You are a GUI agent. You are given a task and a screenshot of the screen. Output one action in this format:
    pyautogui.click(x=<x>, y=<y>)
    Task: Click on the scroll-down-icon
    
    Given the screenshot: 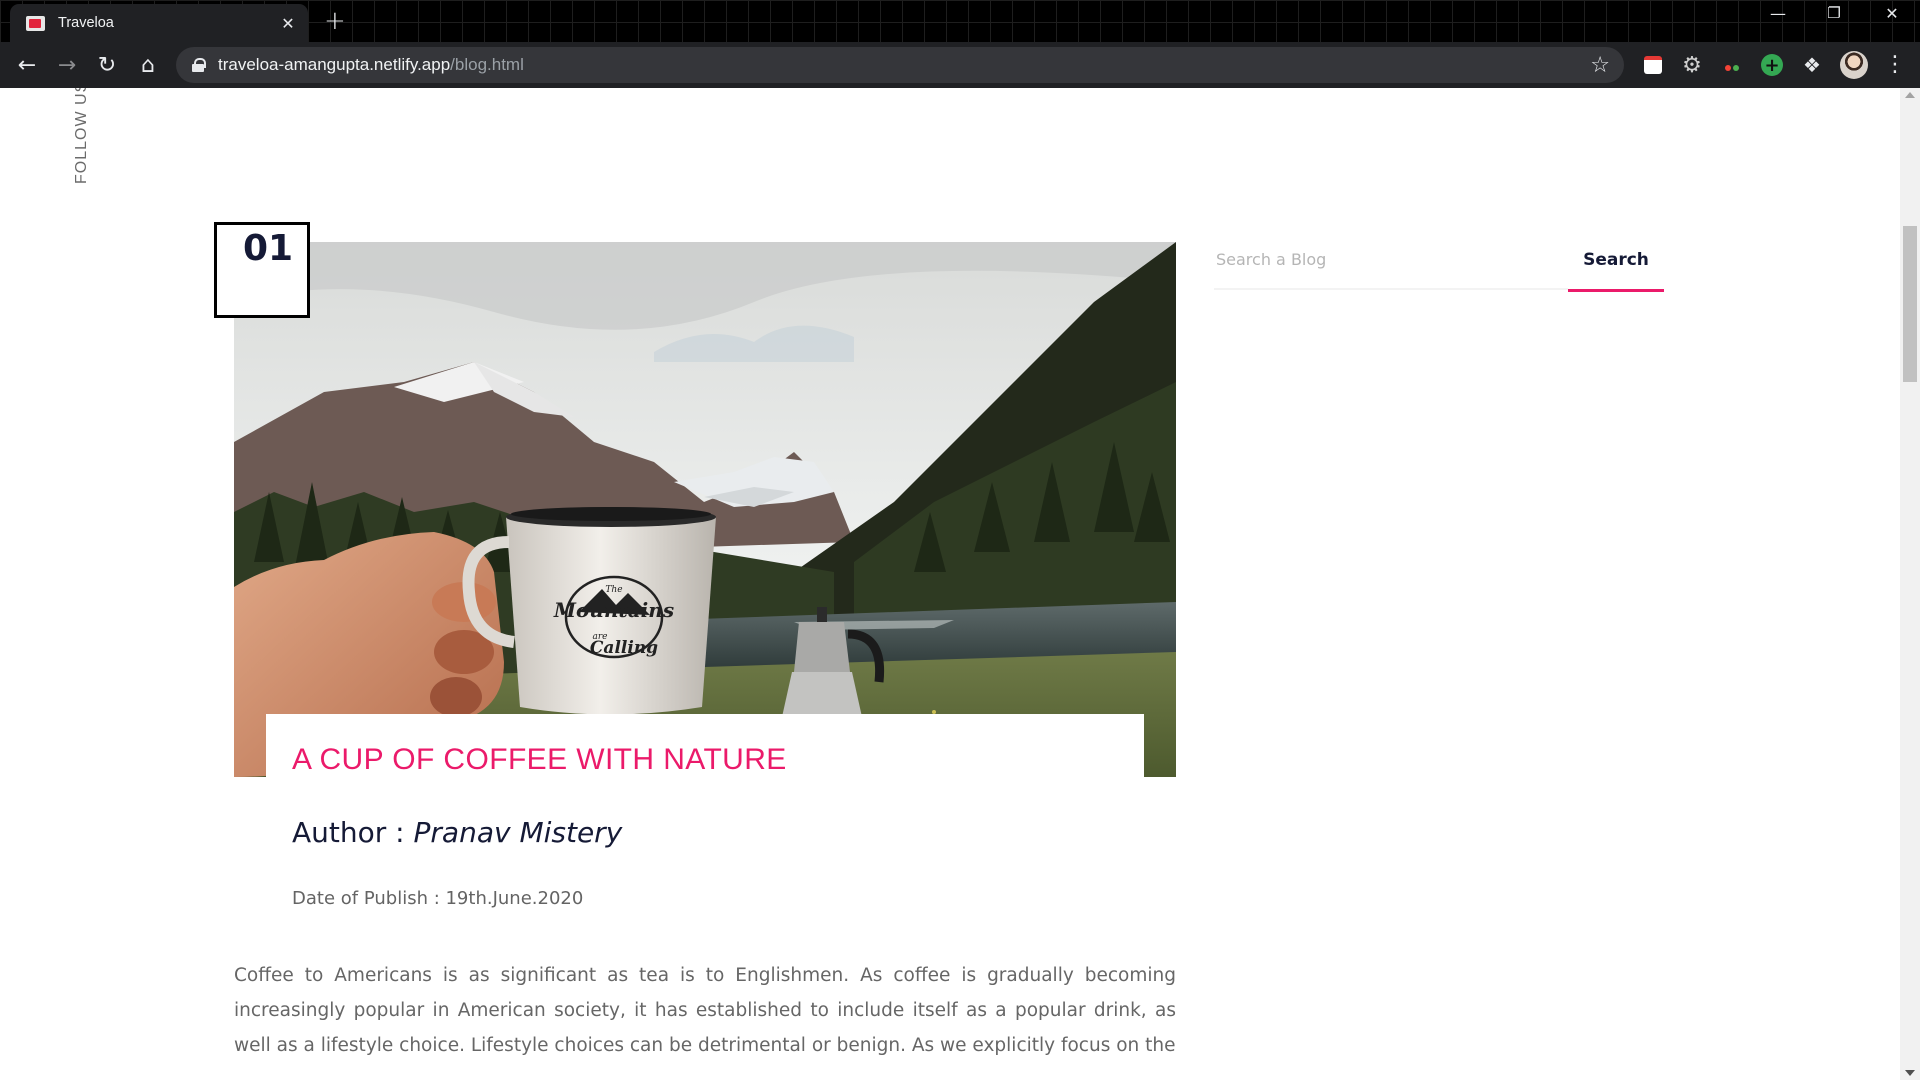 What is the action you would take?
    pyautogui.click(x=1910, y=1073)
    